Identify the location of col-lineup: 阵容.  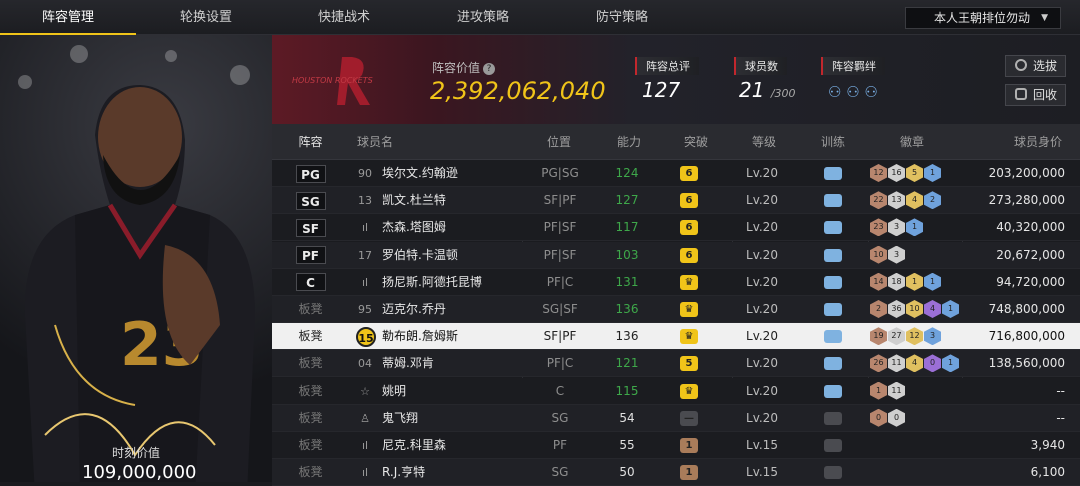
(310, 142).